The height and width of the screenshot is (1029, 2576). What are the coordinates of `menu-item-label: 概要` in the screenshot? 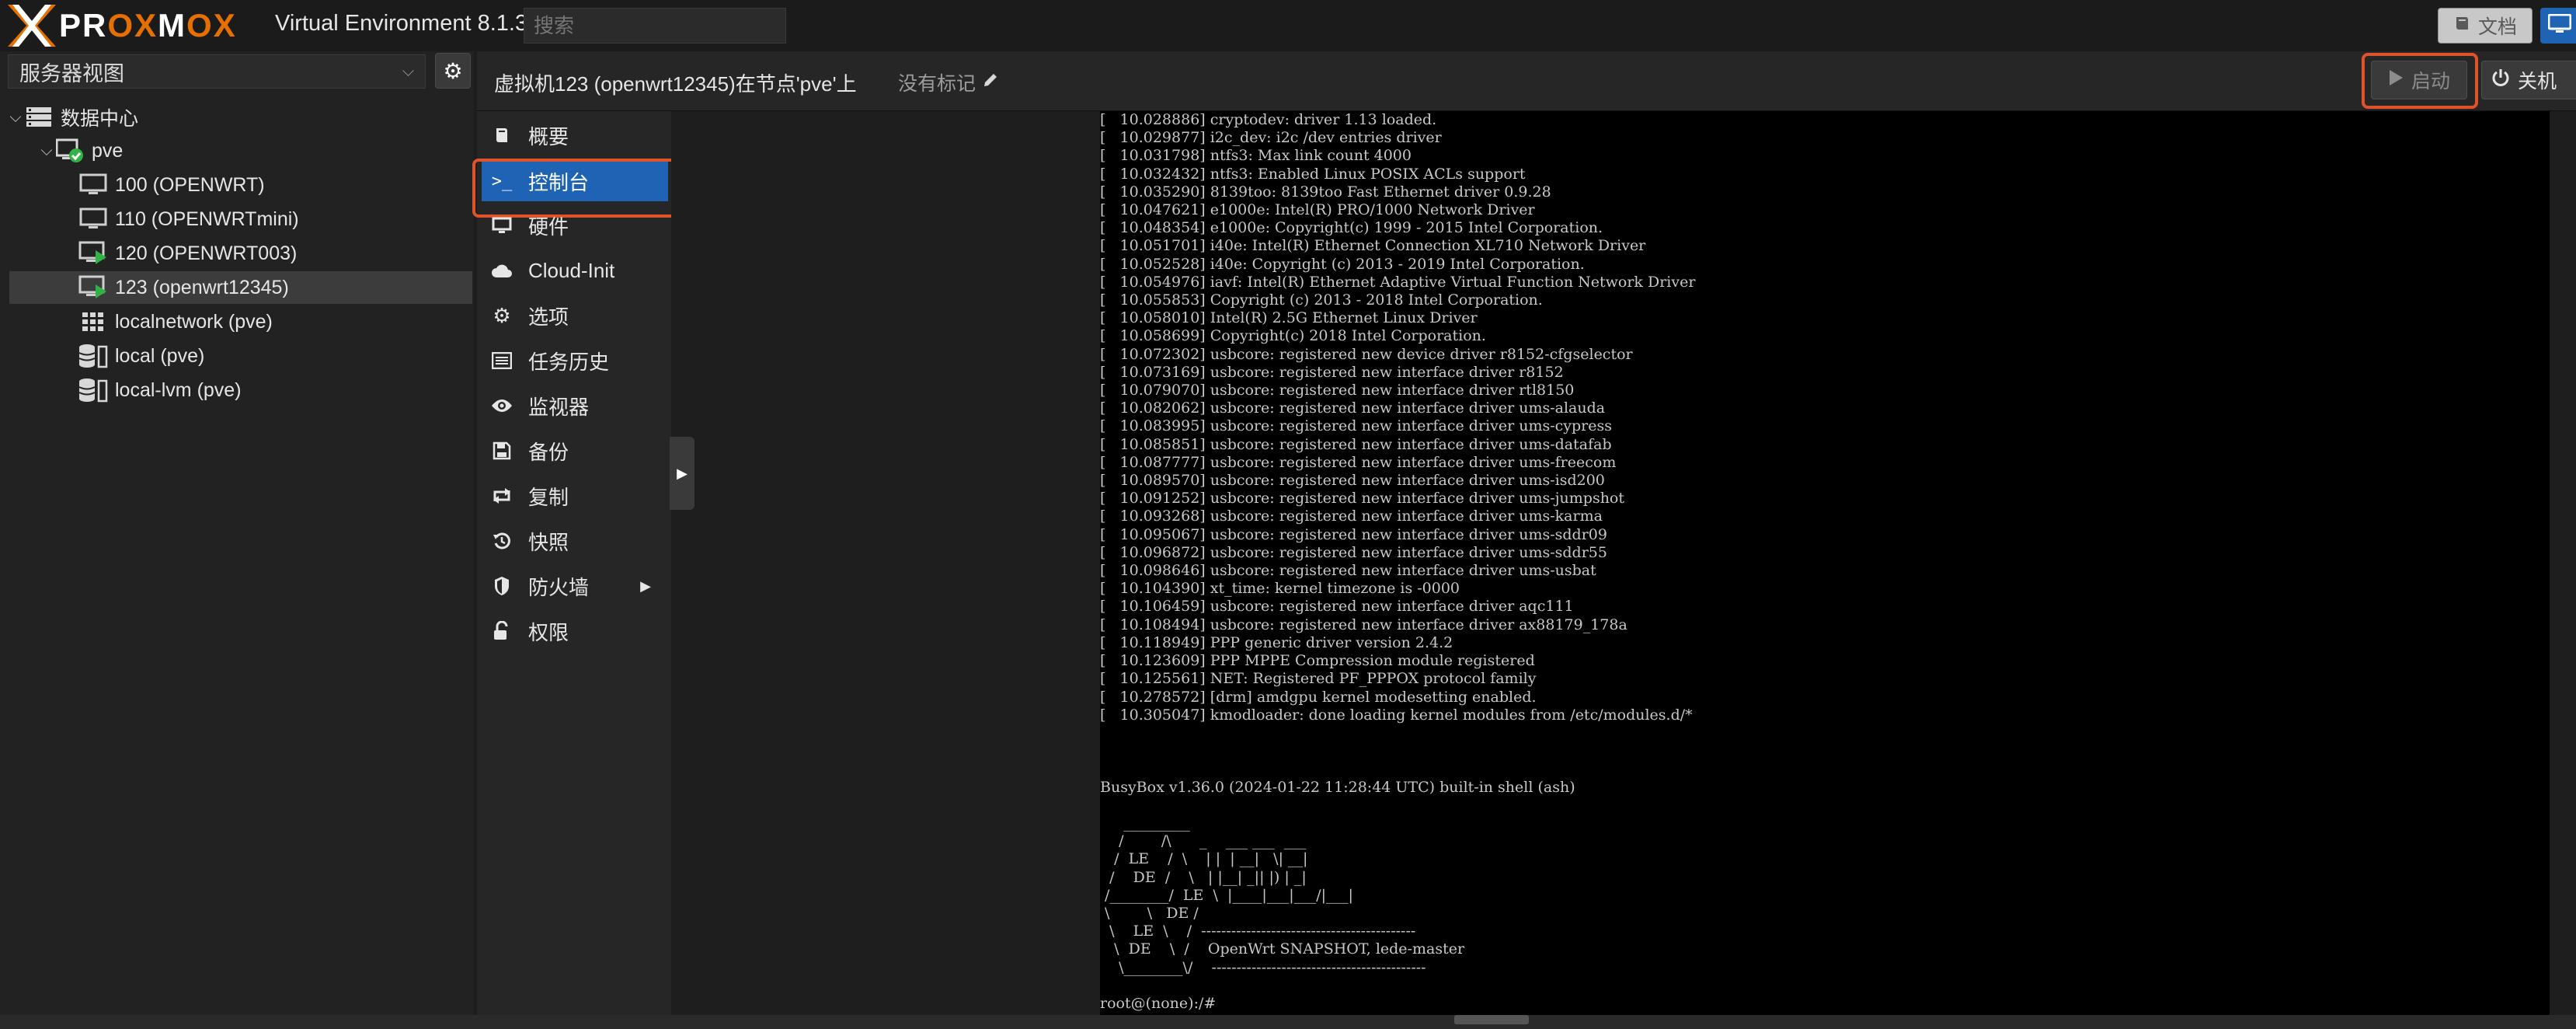 It's located at (548, 136).